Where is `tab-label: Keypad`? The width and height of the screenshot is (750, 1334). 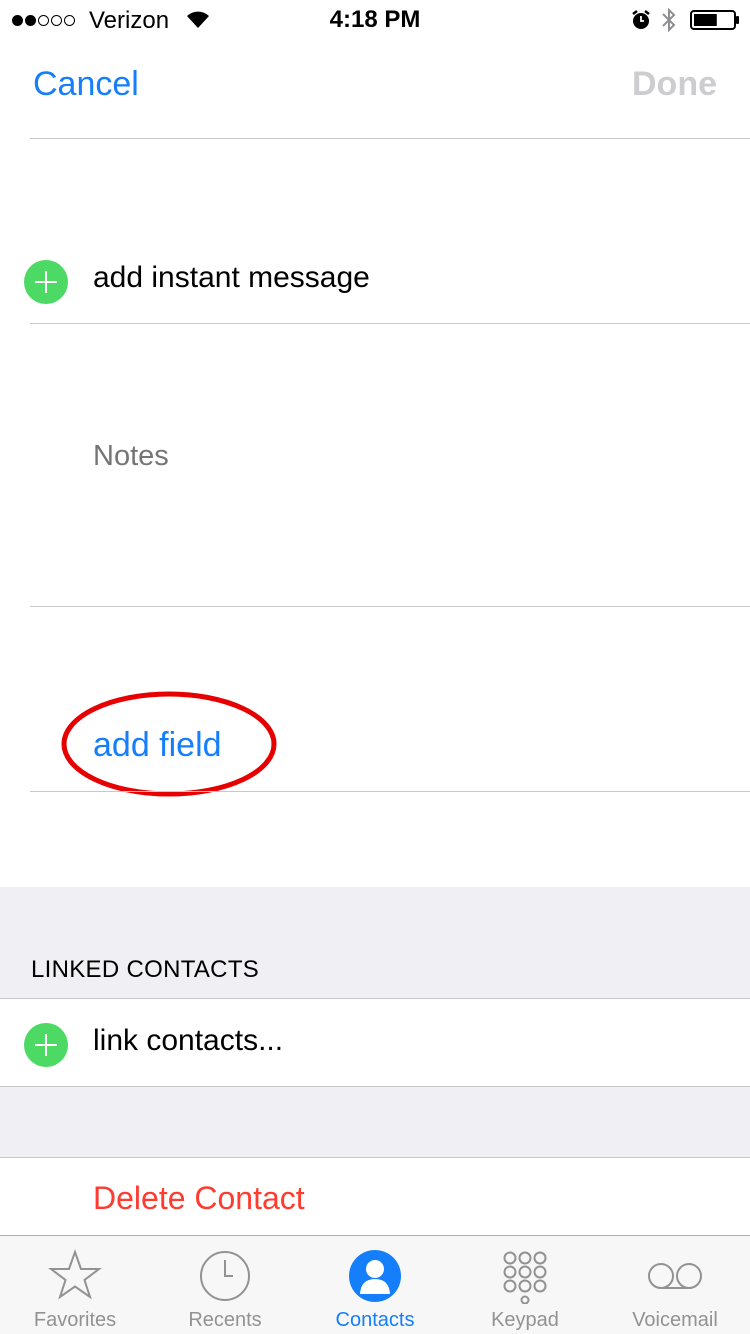
tab-label: Keypad is located at coordinates (525, 1320).